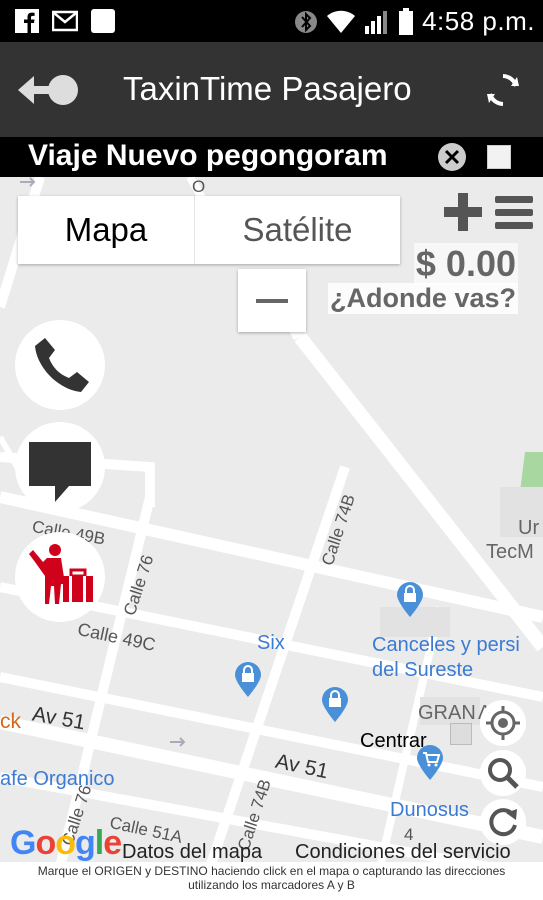 This screenshot has height=900, width=543. Describe the element at coordinates (376, 22) in the screenshot. I see `signal-icon` at that location.